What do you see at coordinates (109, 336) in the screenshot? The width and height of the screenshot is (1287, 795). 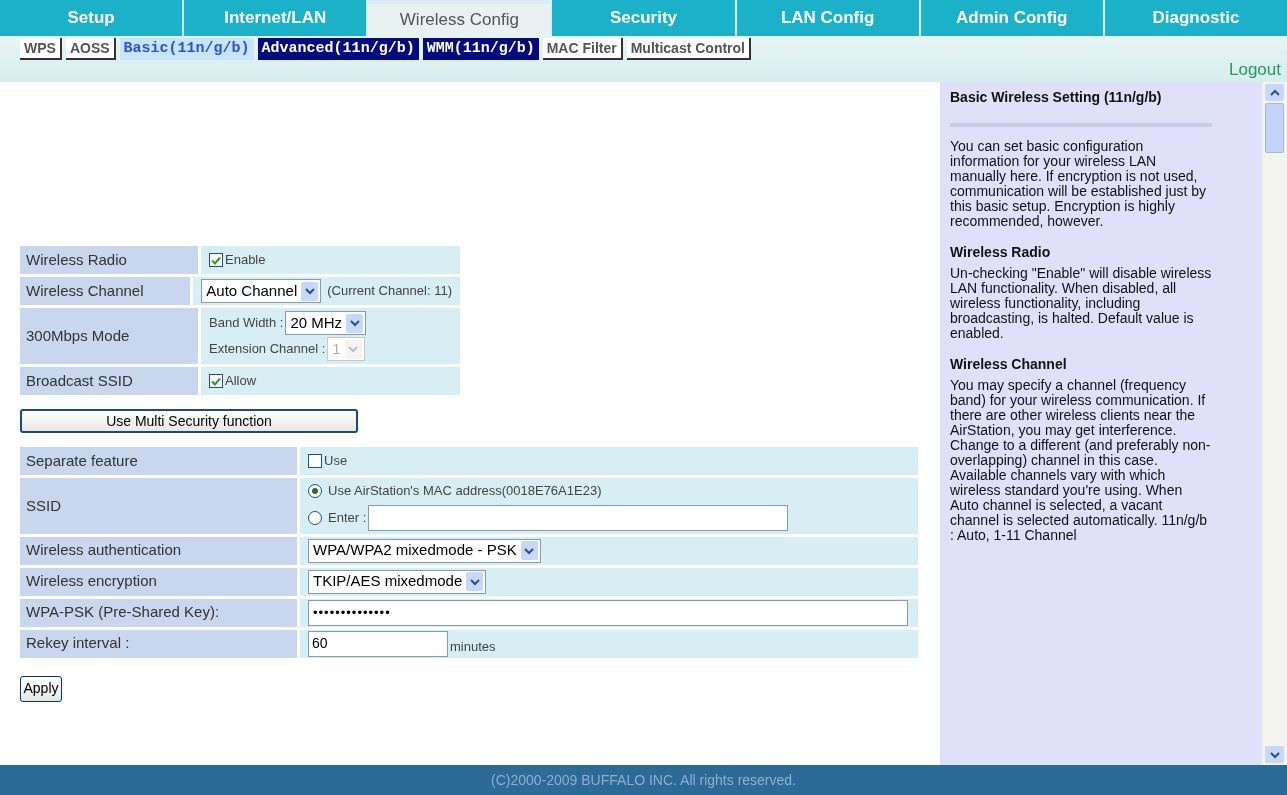 I see `row-label: 300Mbps Mode` at bounding box center [109, 336].